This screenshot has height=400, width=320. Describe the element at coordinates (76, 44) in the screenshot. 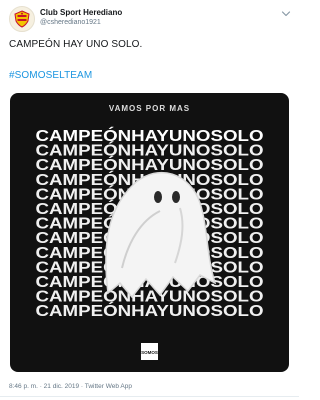

I see `tweet-text: CAMPEÓN HAY UNO SOLO.` at that location.